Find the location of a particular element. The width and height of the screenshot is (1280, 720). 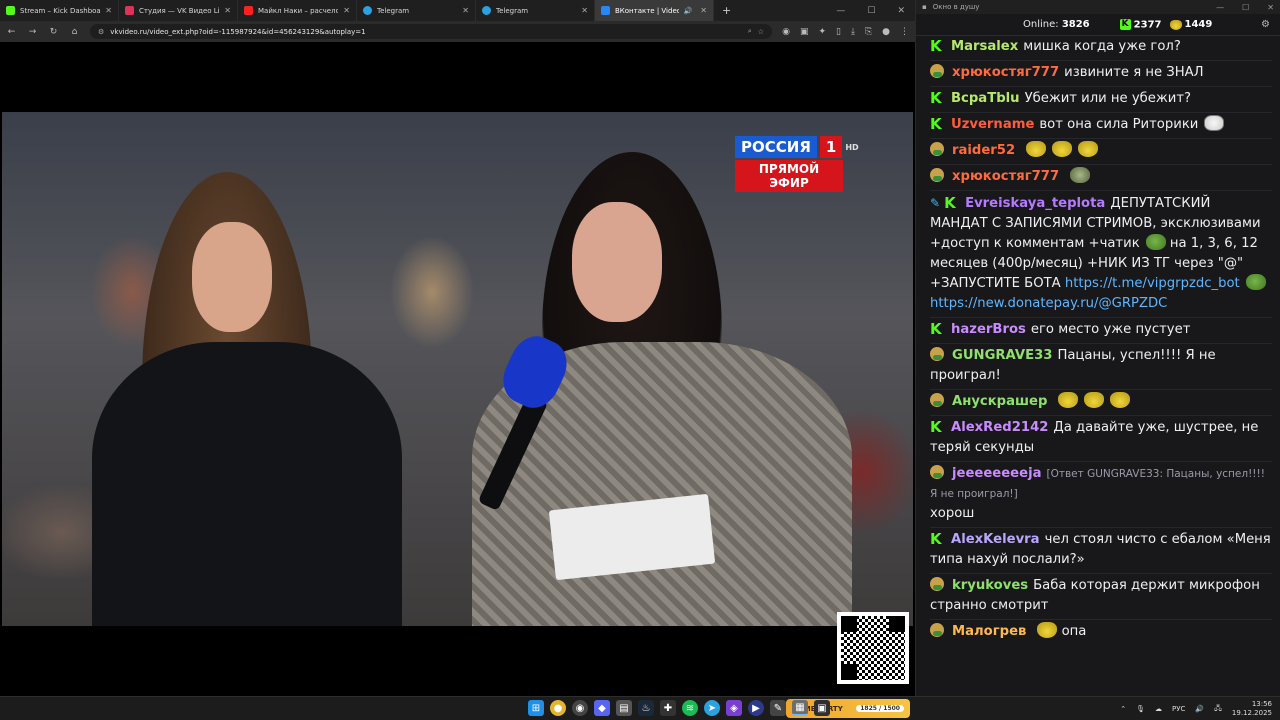

app-icon: ◈ is located at coordinates (734, 708).